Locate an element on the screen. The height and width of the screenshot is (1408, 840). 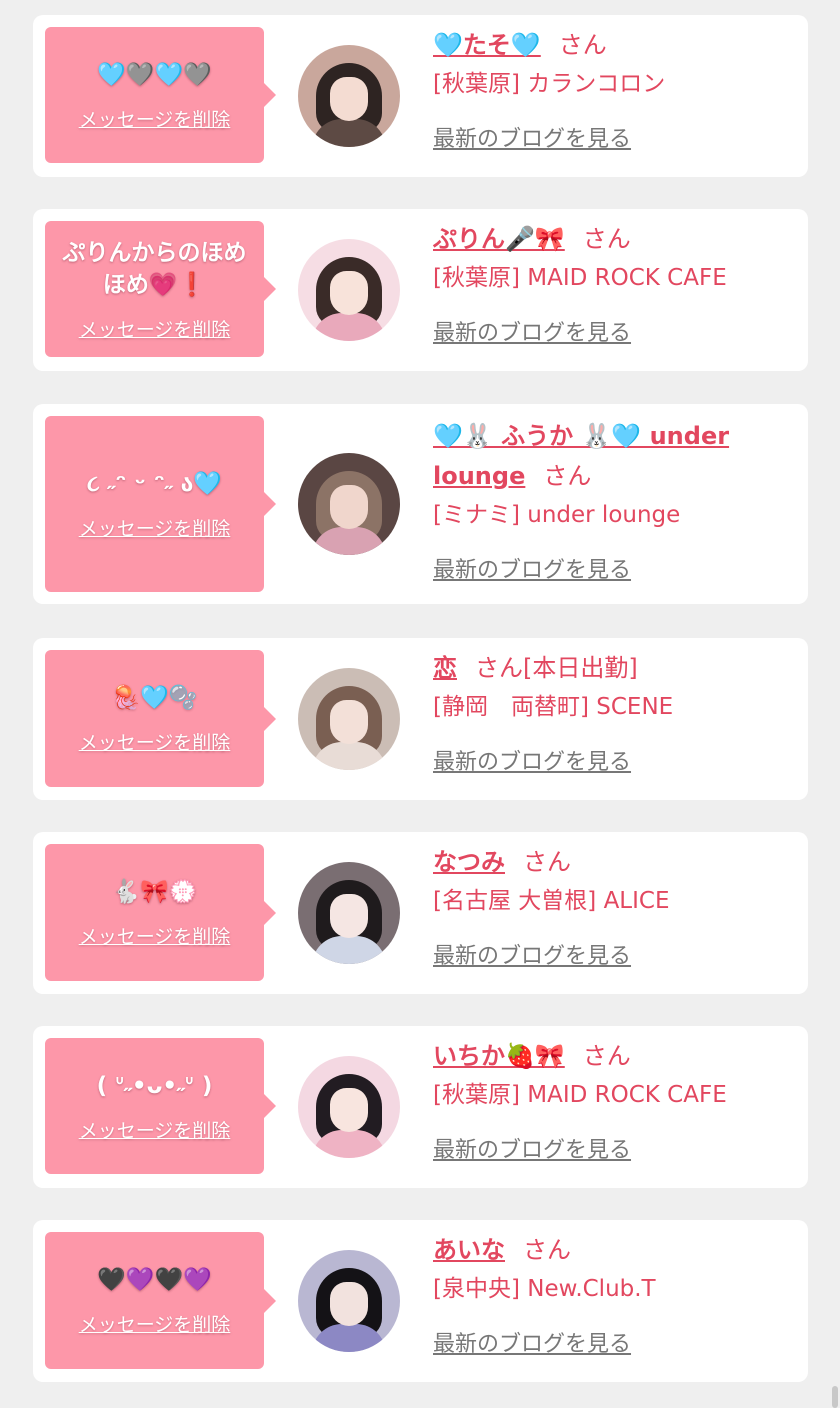
message-bubble: ૮ ˶ᵔ ᵕ ᵔ˶ ა🩵 メッセージを削除 is located at coordinates (160, 504).